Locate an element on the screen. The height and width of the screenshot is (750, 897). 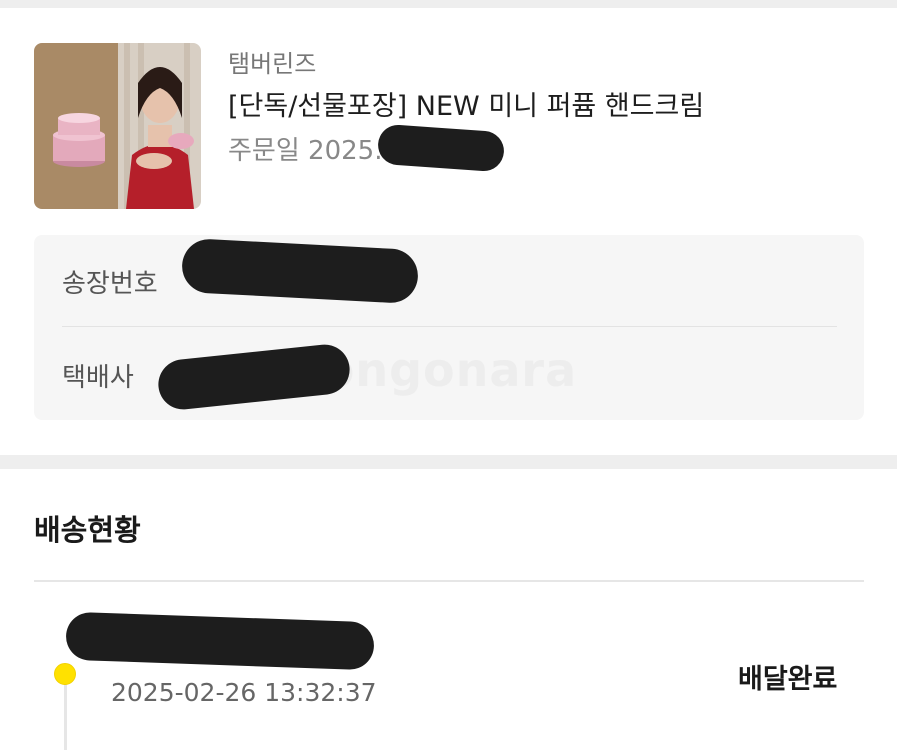
timeline-line is located at coordinates (65, 712).